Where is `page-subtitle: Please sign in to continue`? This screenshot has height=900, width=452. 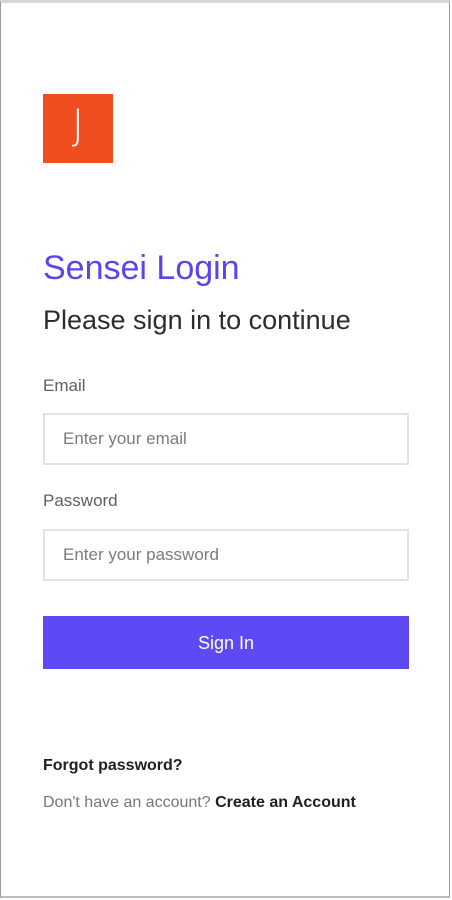
page-subtitle: Please sign in to continue is located at coordinates (197, 320).